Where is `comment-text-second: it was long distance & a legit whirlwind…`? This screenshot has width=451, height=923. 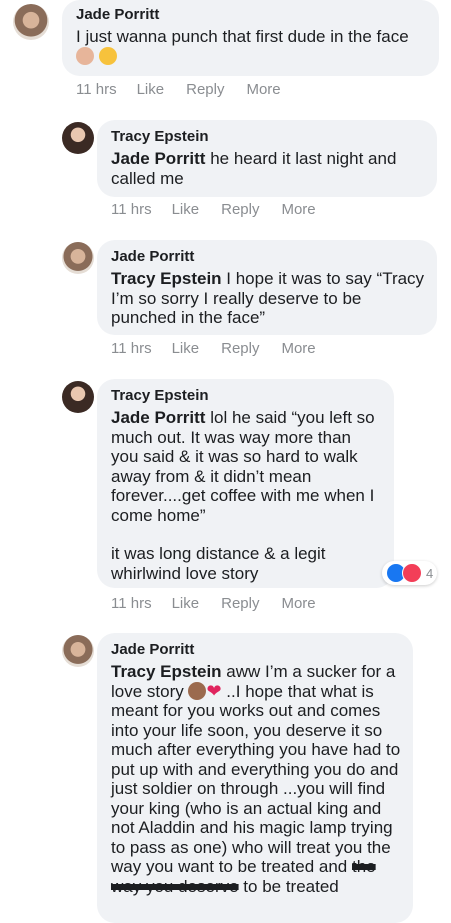
comment-text-second: it was long distance & a legit whirlwind… is located at coordinates (218, 563).